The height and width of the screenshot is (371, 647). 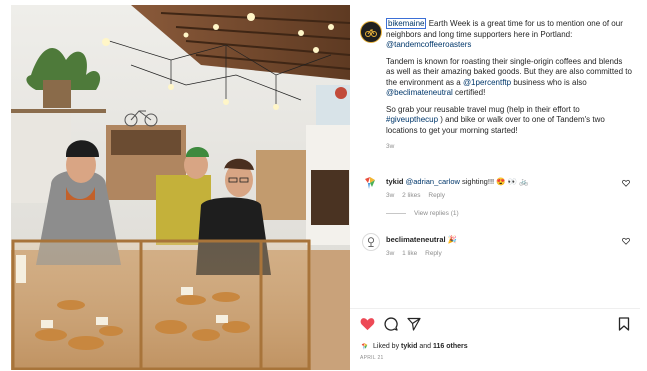 I want to click on comment-likes: 2 likes, so click(x=411, y=195).